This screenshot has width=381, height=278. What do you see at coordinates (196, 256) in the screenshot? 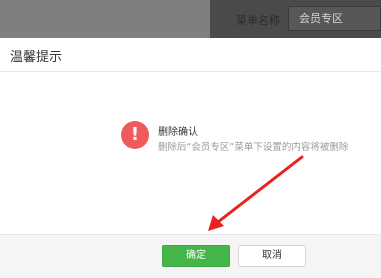
I see `confirm-button: 确定` at bounding box center [196, 256].